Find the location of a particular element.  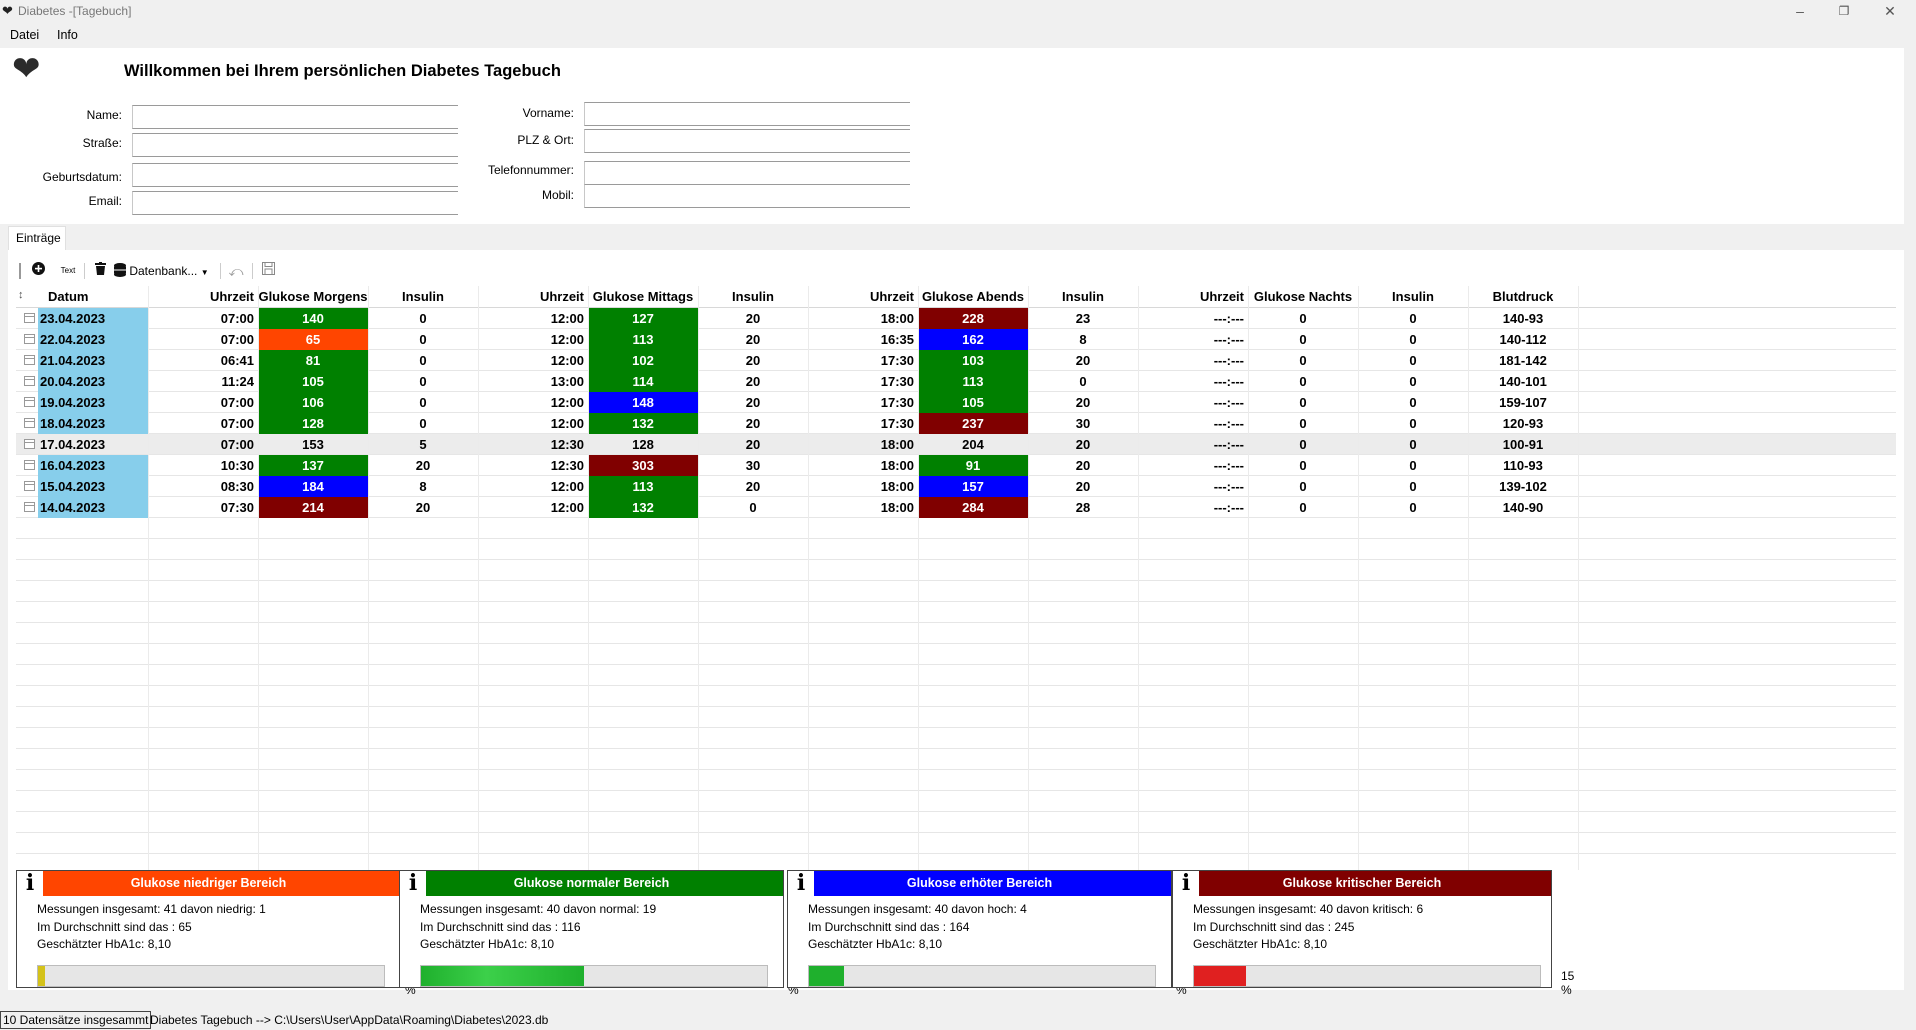

cell-g2: 114 is located at coordinates (643, 381).